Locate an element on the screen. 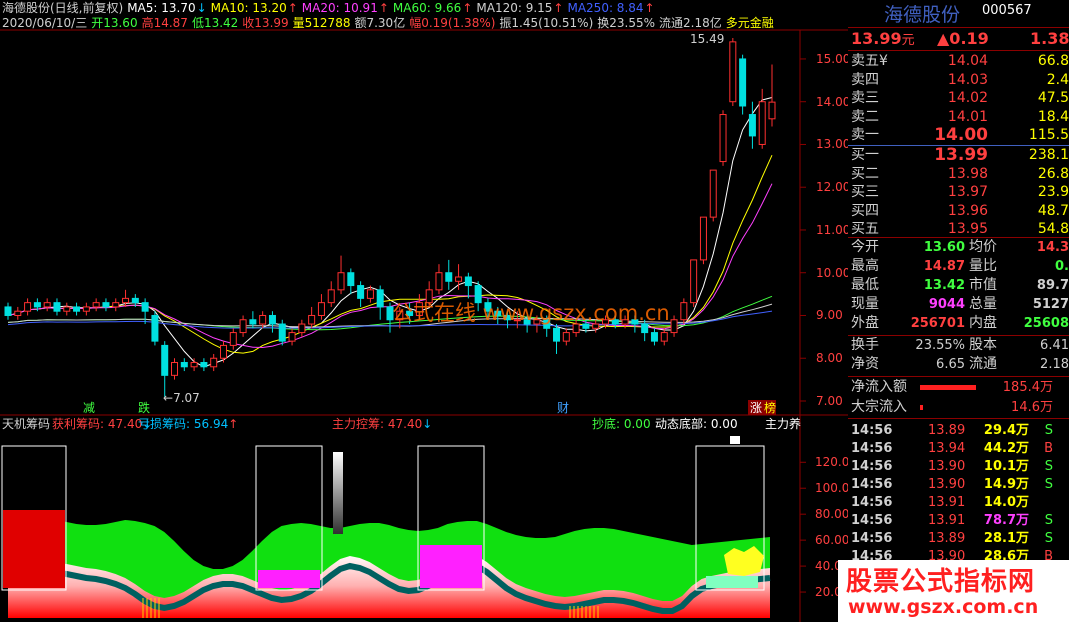 This screenshot has width=1069, height=622. tick-price: 13.94 is located at coordinates (947, 448).